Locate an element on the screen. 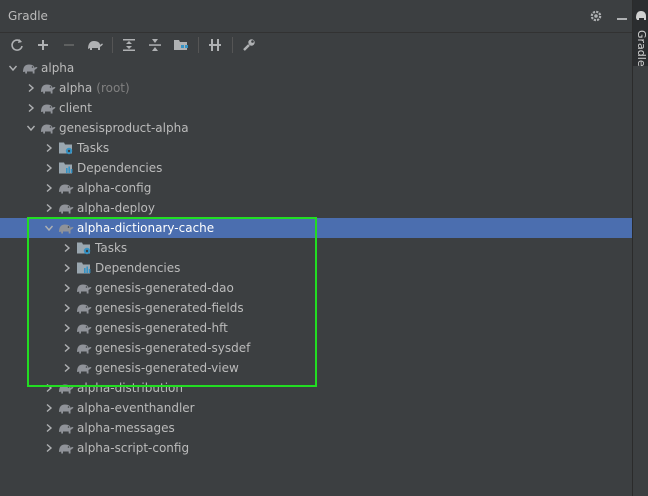  tree-row-label: genesis-generated-hft is located at coordinates (161, 328).